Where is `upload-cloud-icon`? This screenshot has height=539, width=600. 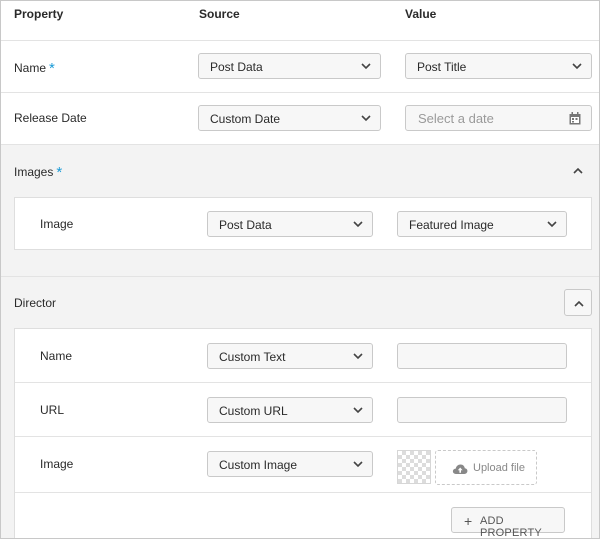
upload-cloud-icon is located at coordinates (460, 469).